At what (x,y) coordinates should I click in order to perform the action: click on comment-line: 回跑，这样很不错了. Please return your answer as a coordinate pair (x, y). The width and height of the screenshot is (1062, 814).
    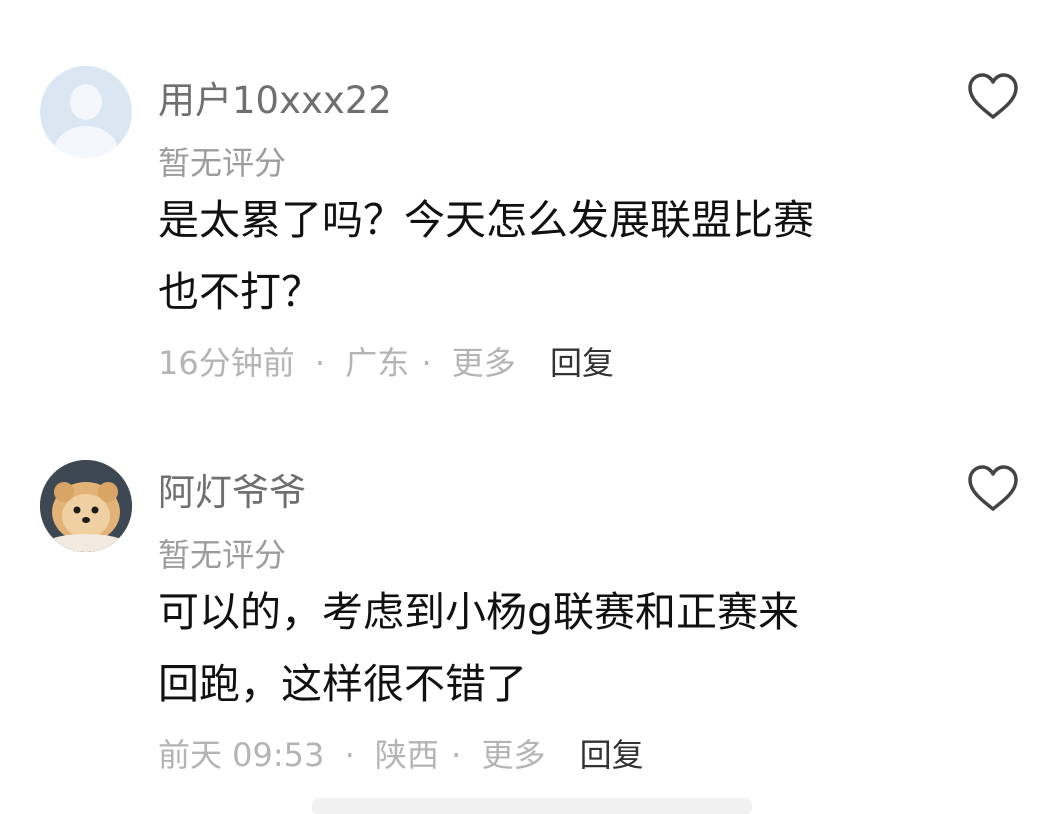
    Looking at the image, I should click on (342, 684).